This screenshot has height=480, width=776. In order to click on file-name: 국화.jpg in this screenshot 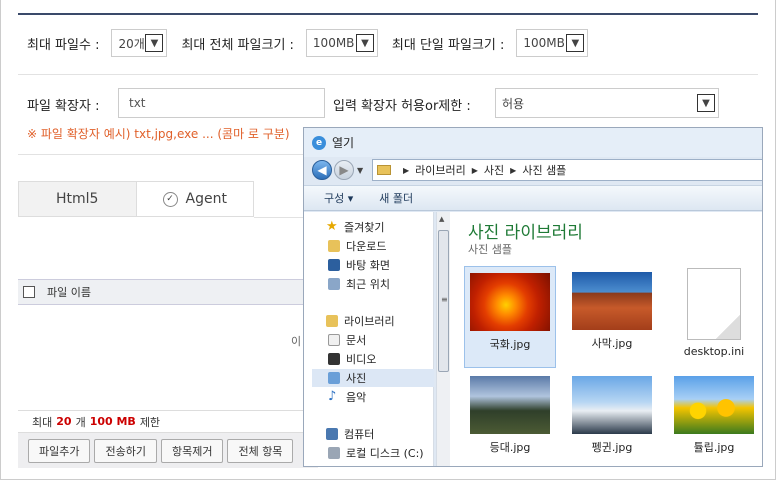, I will do `click(510, 344)`.